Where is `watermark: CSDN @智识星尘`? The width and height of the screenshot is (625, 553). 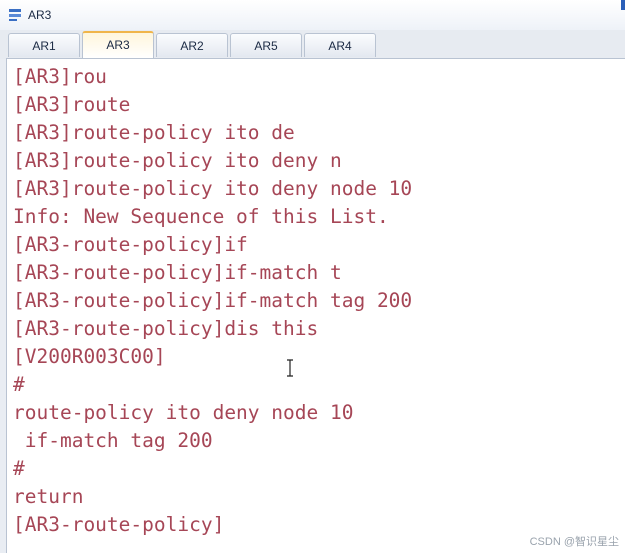
watermark: CSDN @智识星尘 is located at coordinates (574, 542).